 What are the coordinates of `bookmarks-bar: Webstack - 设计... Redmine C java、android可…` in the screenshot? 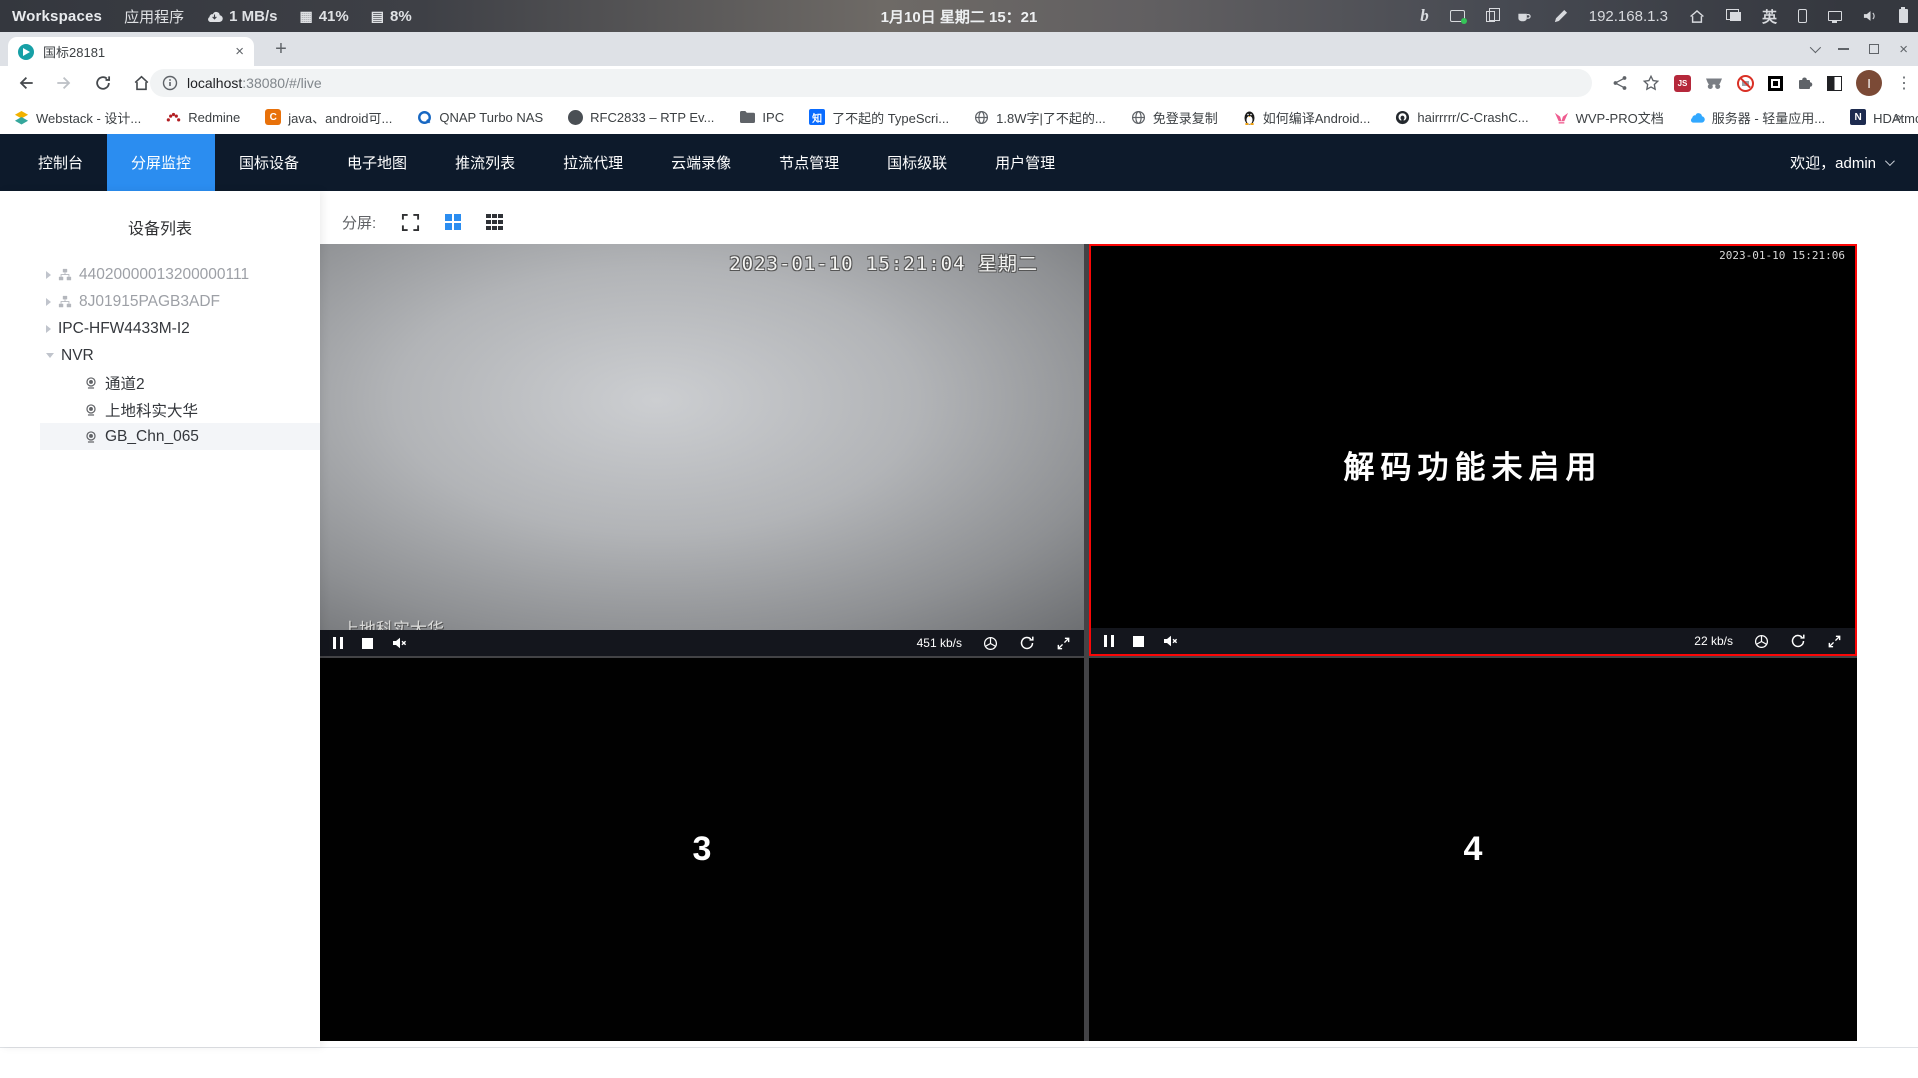 It's located at (959, 117).